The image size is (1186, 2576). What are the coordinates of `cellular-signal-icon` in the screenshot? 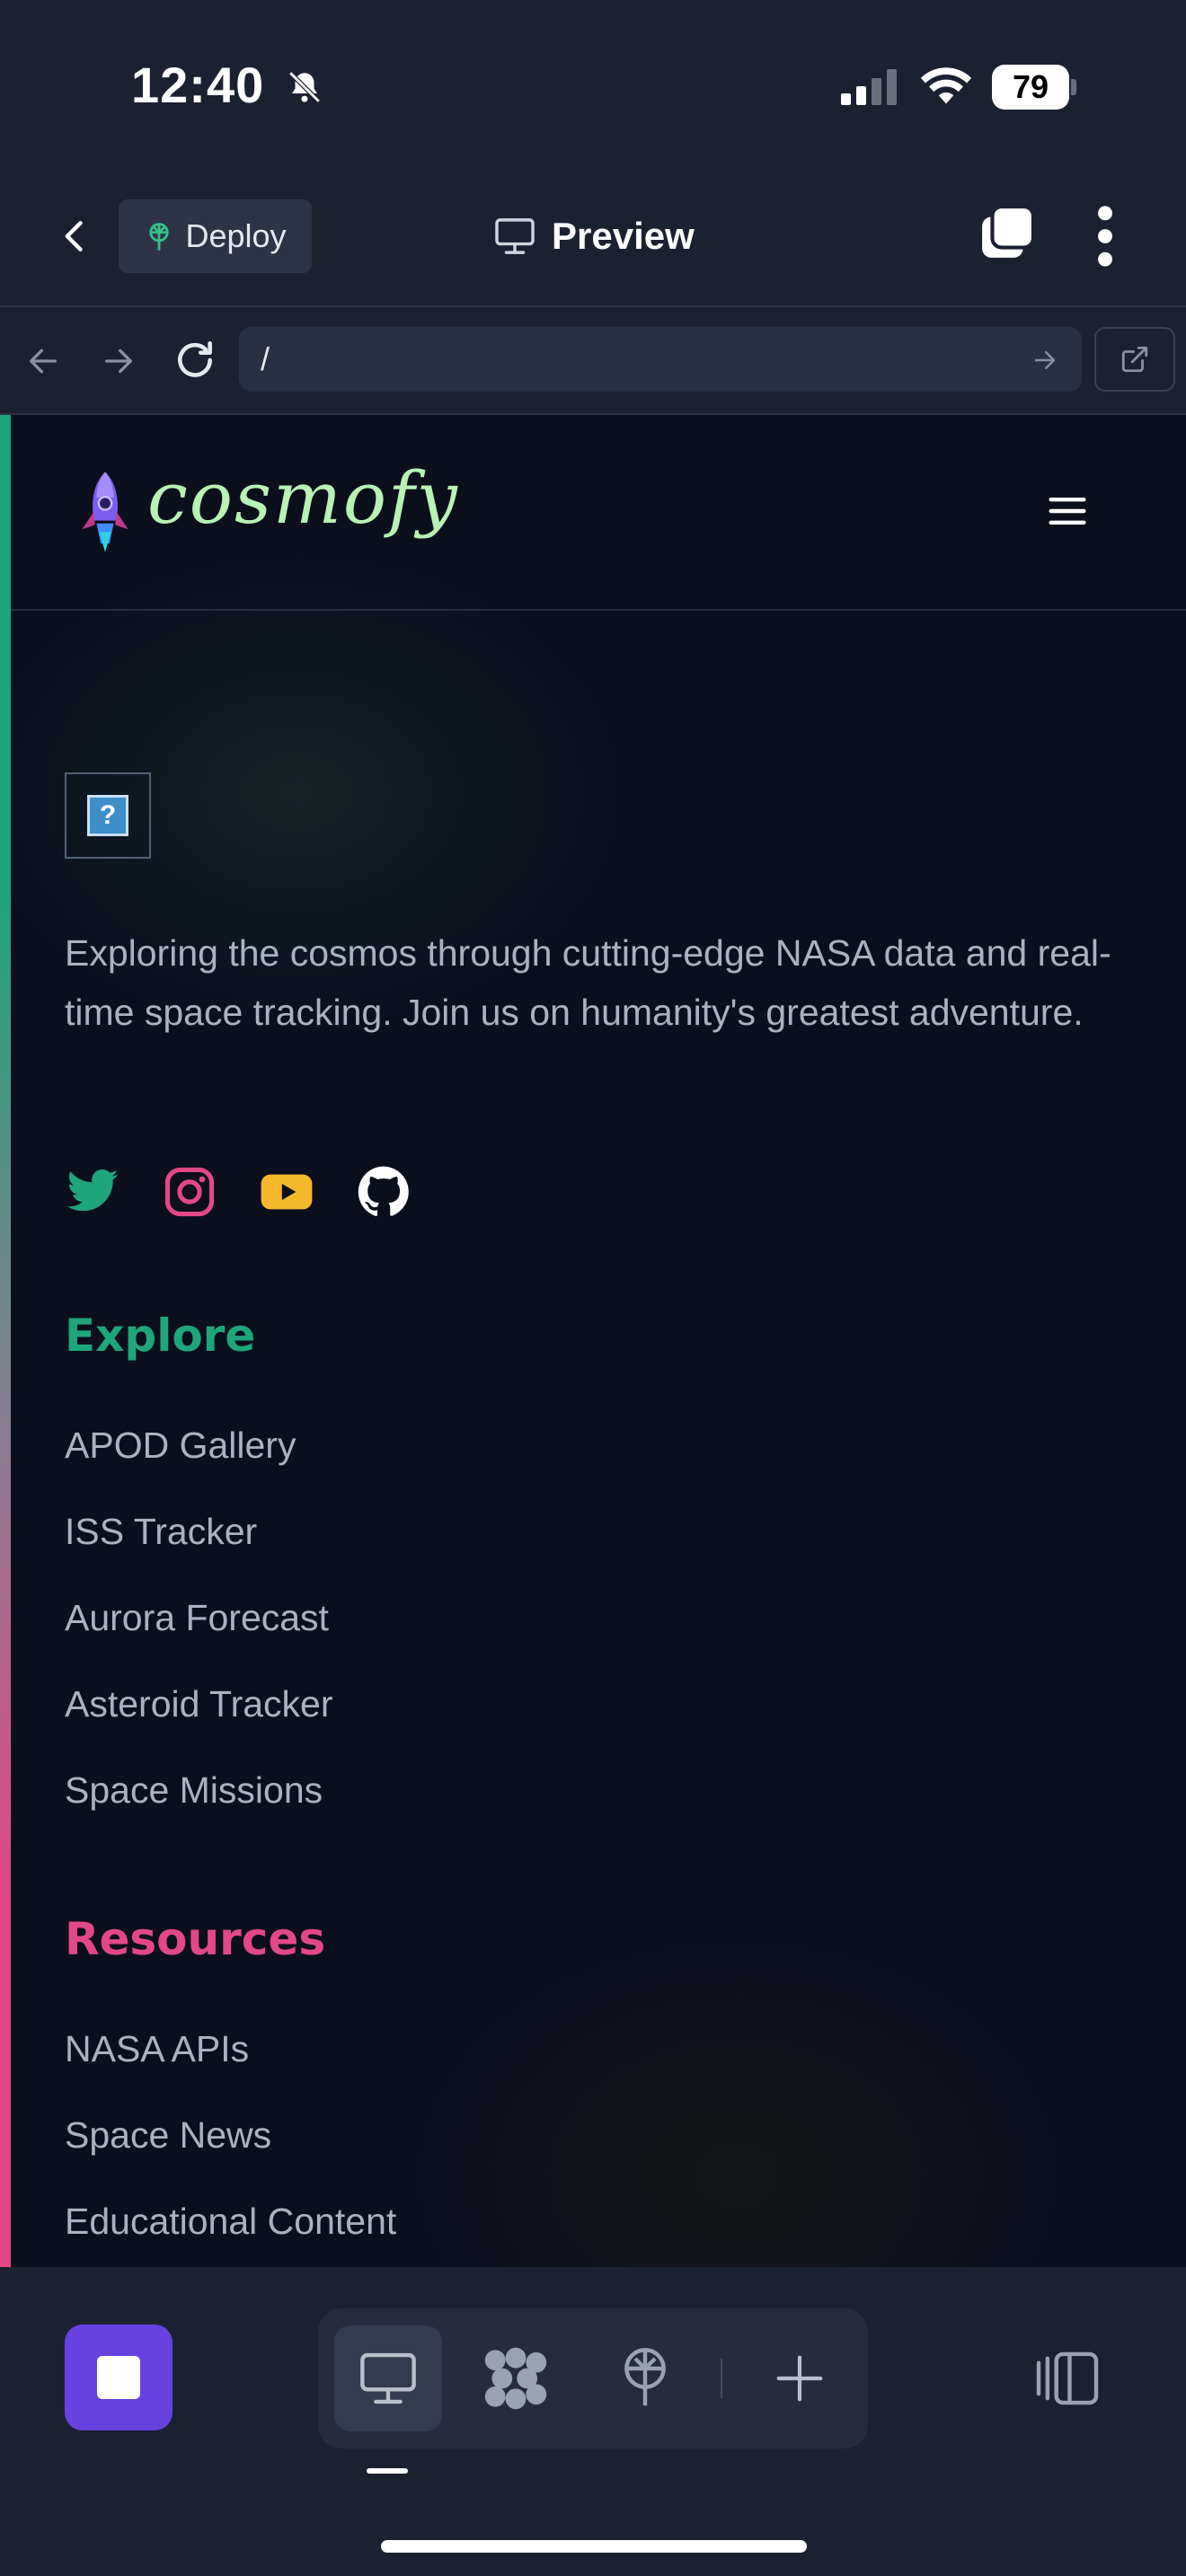 It's located at (869, 87).